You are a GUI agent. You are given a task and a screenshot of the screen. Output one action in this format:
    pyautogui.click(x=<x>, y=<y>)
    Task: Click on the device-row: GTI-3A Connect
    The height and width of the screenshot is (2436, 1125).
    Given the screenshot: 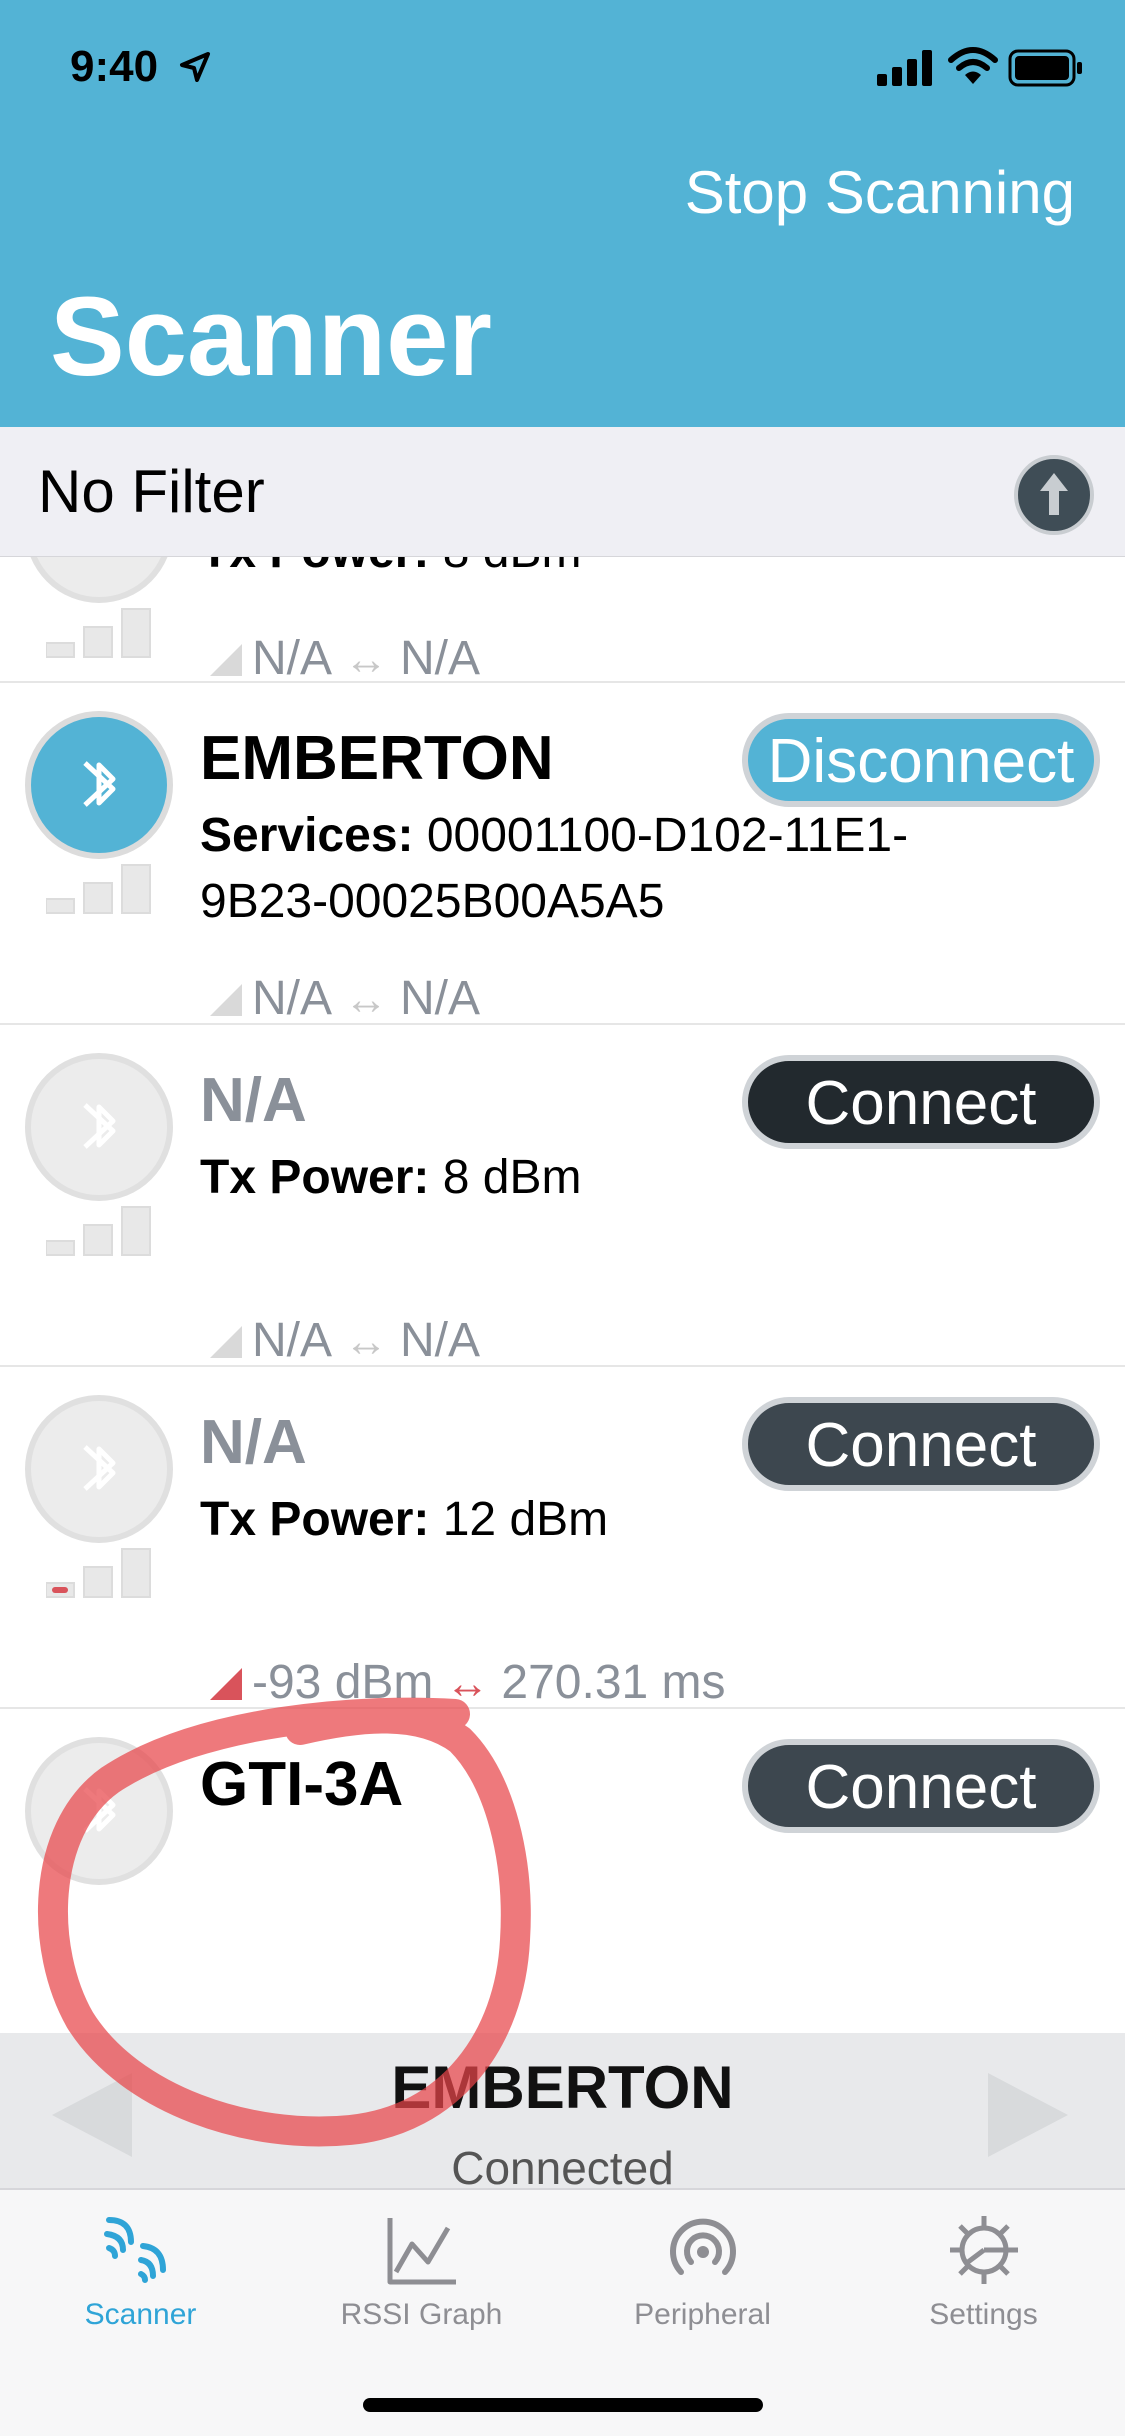 What is the action you would take?
    pyautogui.click(x=562, y=1871)
    